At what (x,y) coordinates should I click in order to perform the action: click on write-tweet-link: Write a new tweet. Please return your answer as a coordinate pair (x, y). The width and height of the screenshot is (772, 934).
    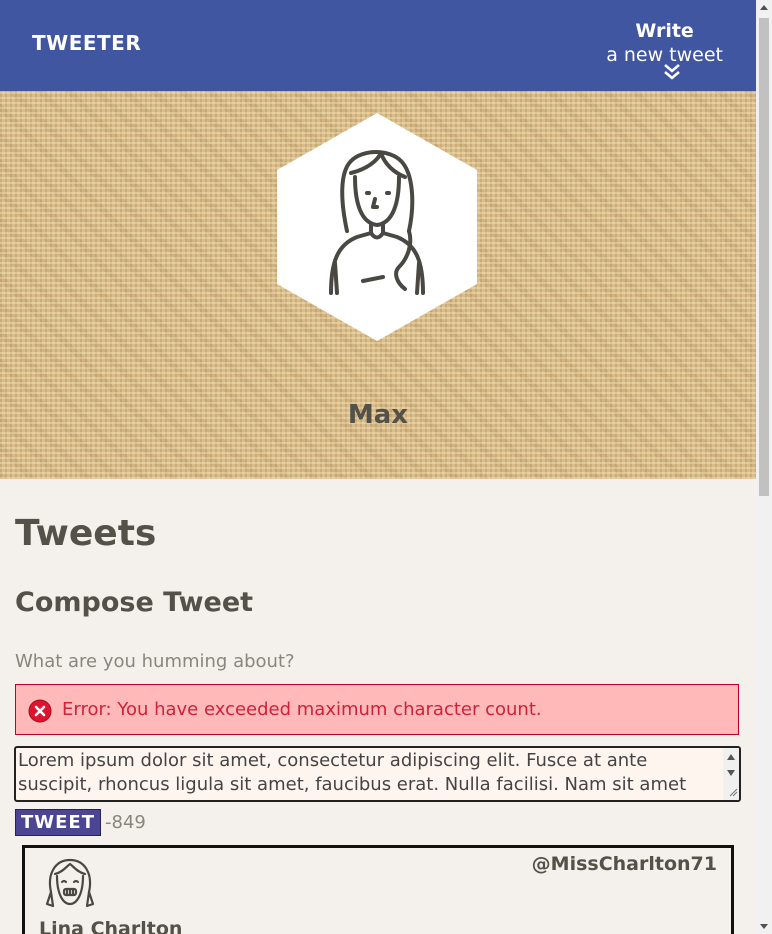
    Looking at the image, I should click on (664, 43).